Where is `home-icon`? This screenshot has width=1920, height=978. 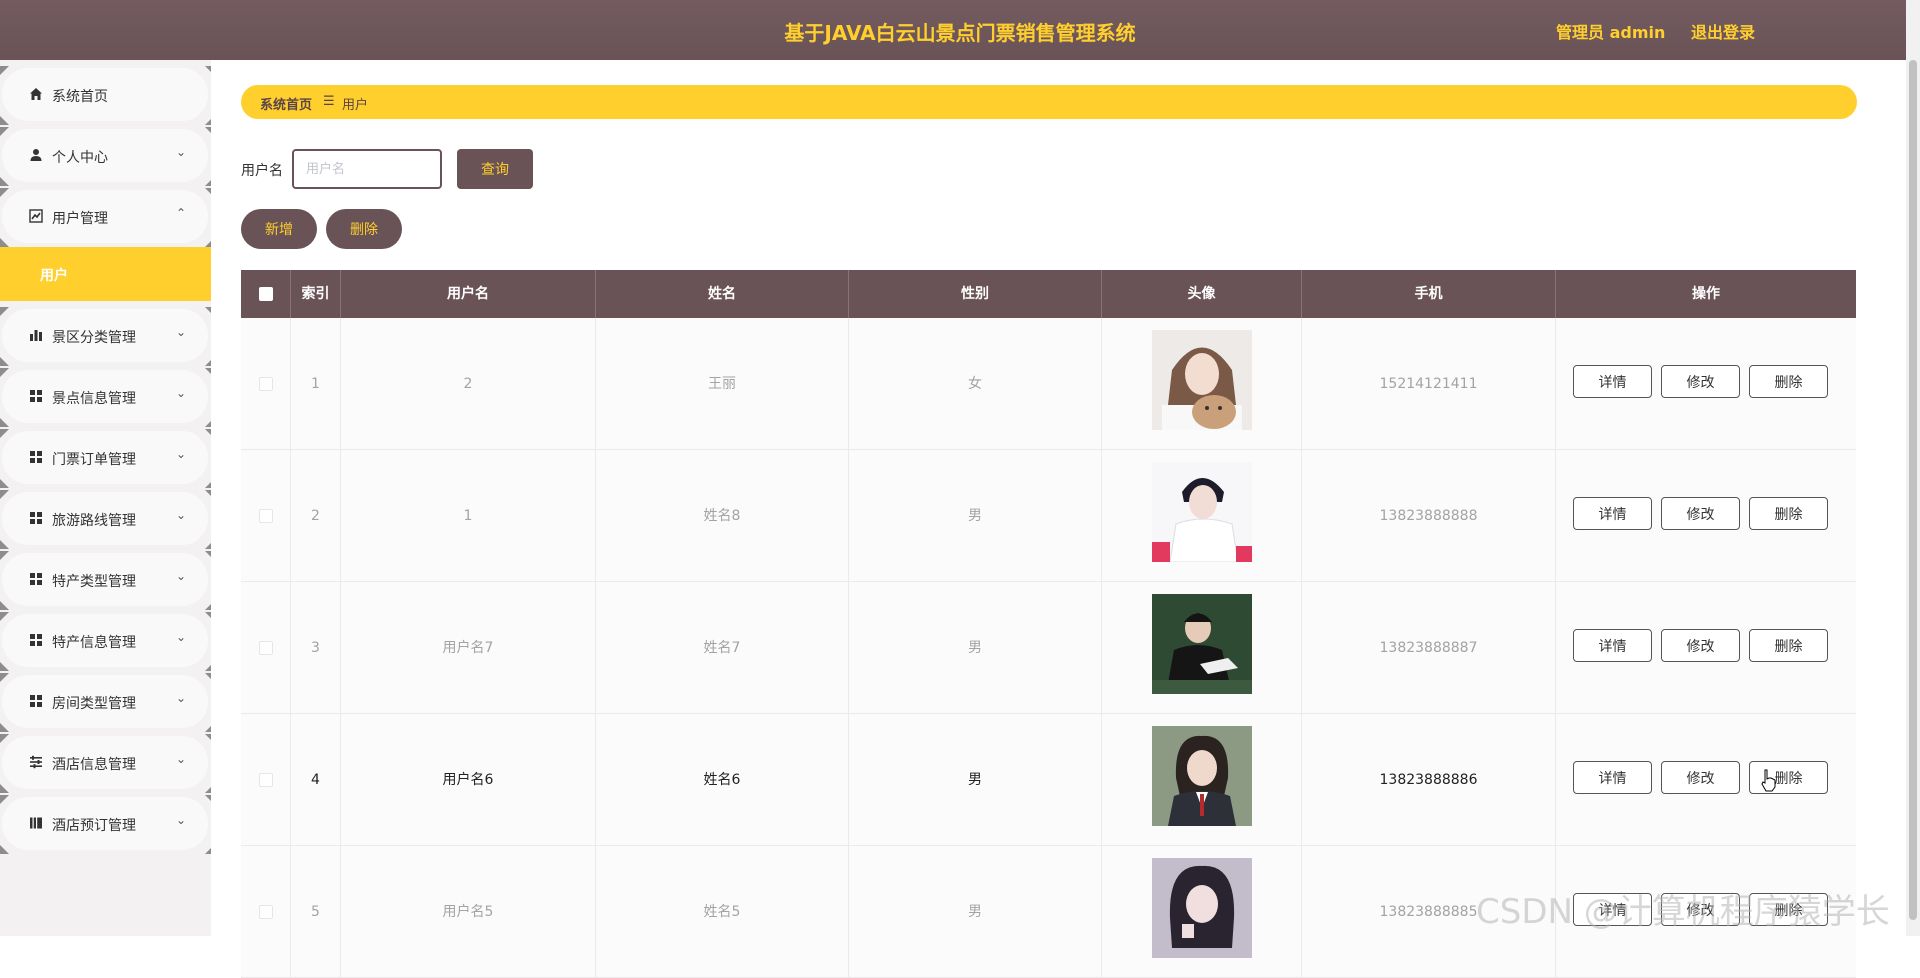
home-icon is located at coordinates (36, 94).